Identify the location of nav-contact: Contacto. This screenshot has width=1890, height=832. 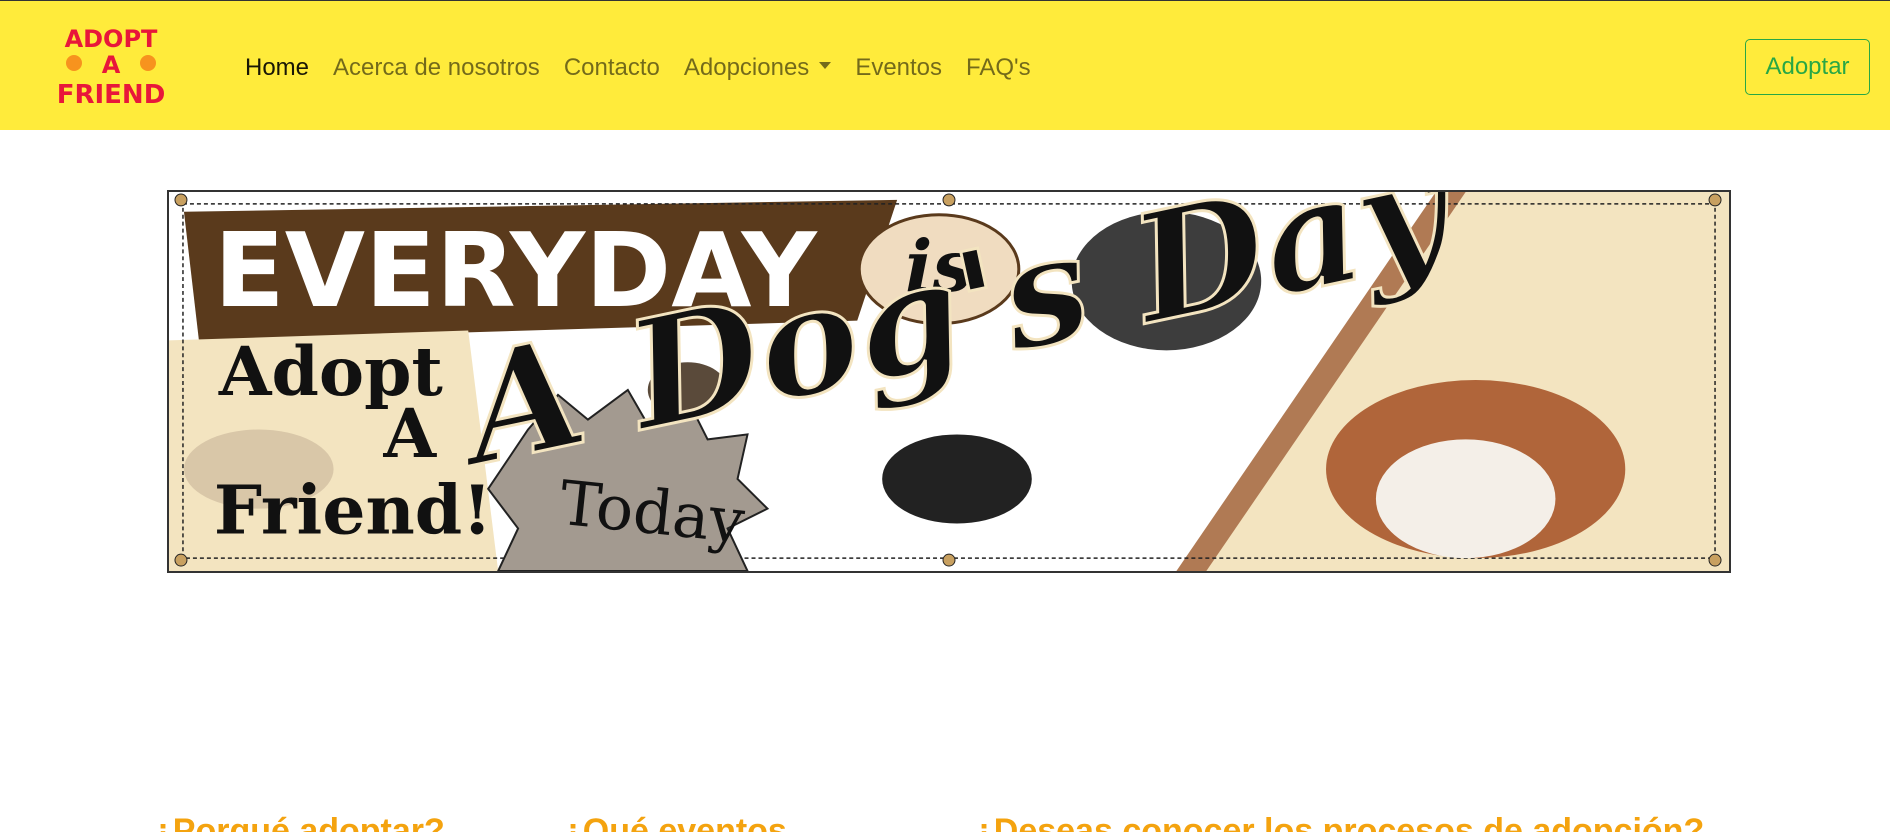
(612, 68).